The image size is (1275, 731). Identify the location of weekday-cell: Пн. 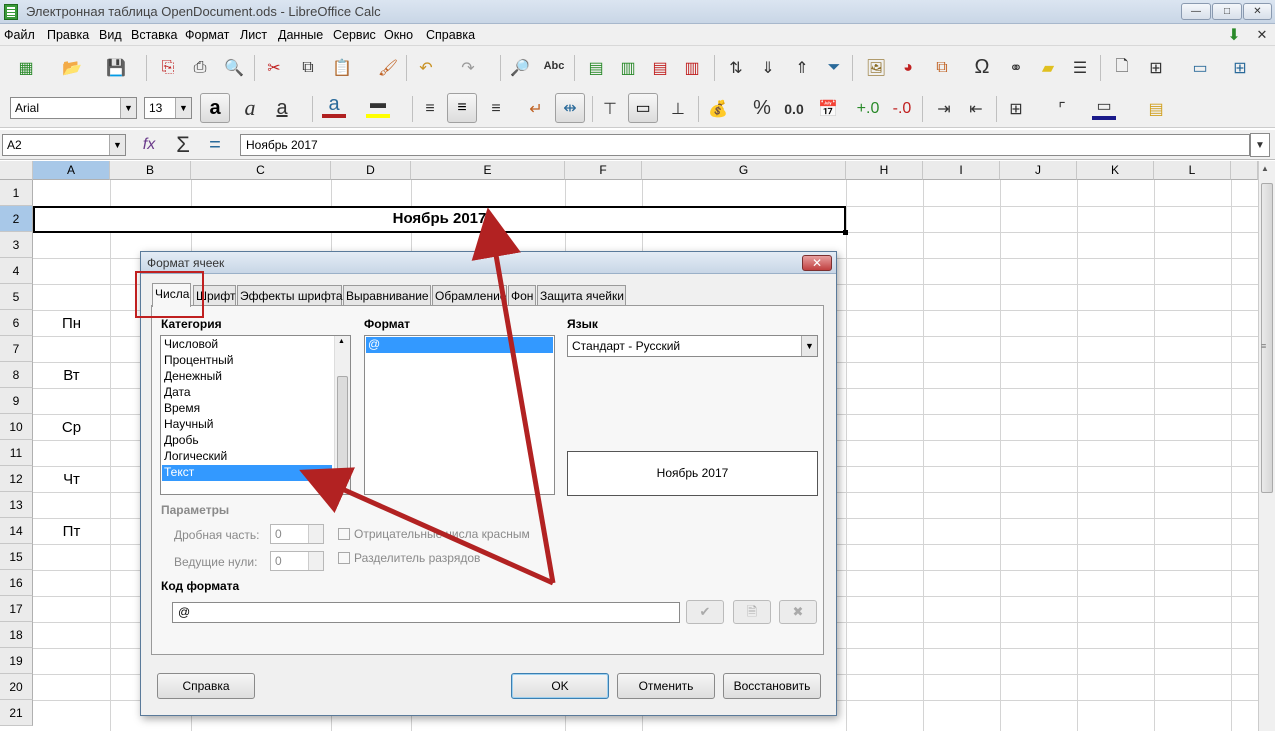
(71, 323).